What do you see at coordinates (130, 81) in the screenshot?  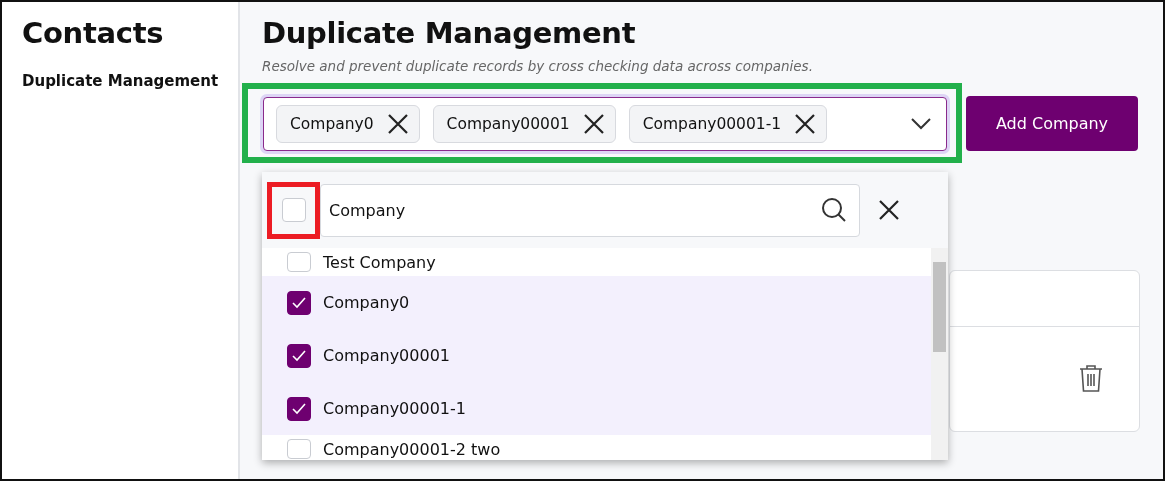 I see `sidebar-item: Duplicate Management` at bounding box center [130, 81].